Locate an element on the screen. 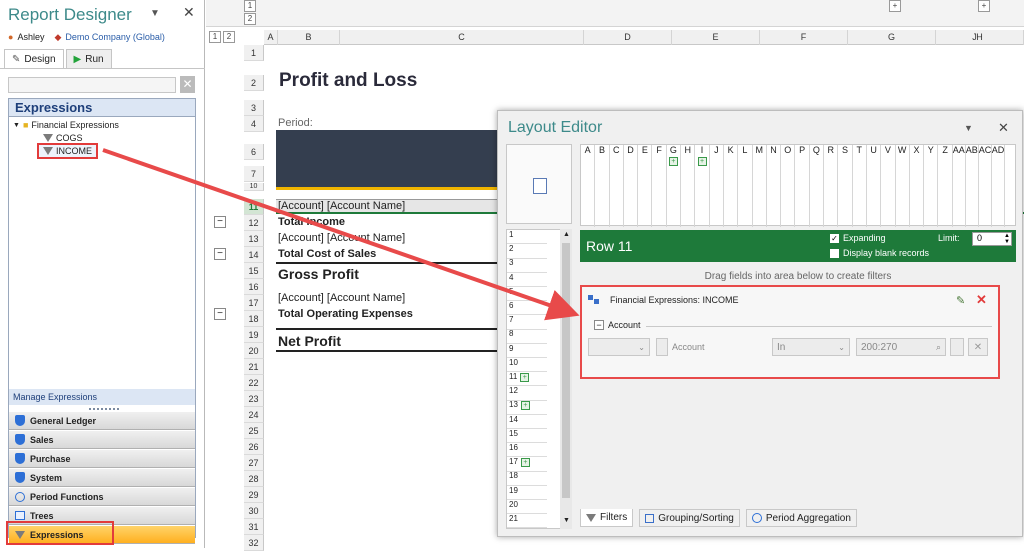  layout-column-header: S is located at coordinates (845, 186).